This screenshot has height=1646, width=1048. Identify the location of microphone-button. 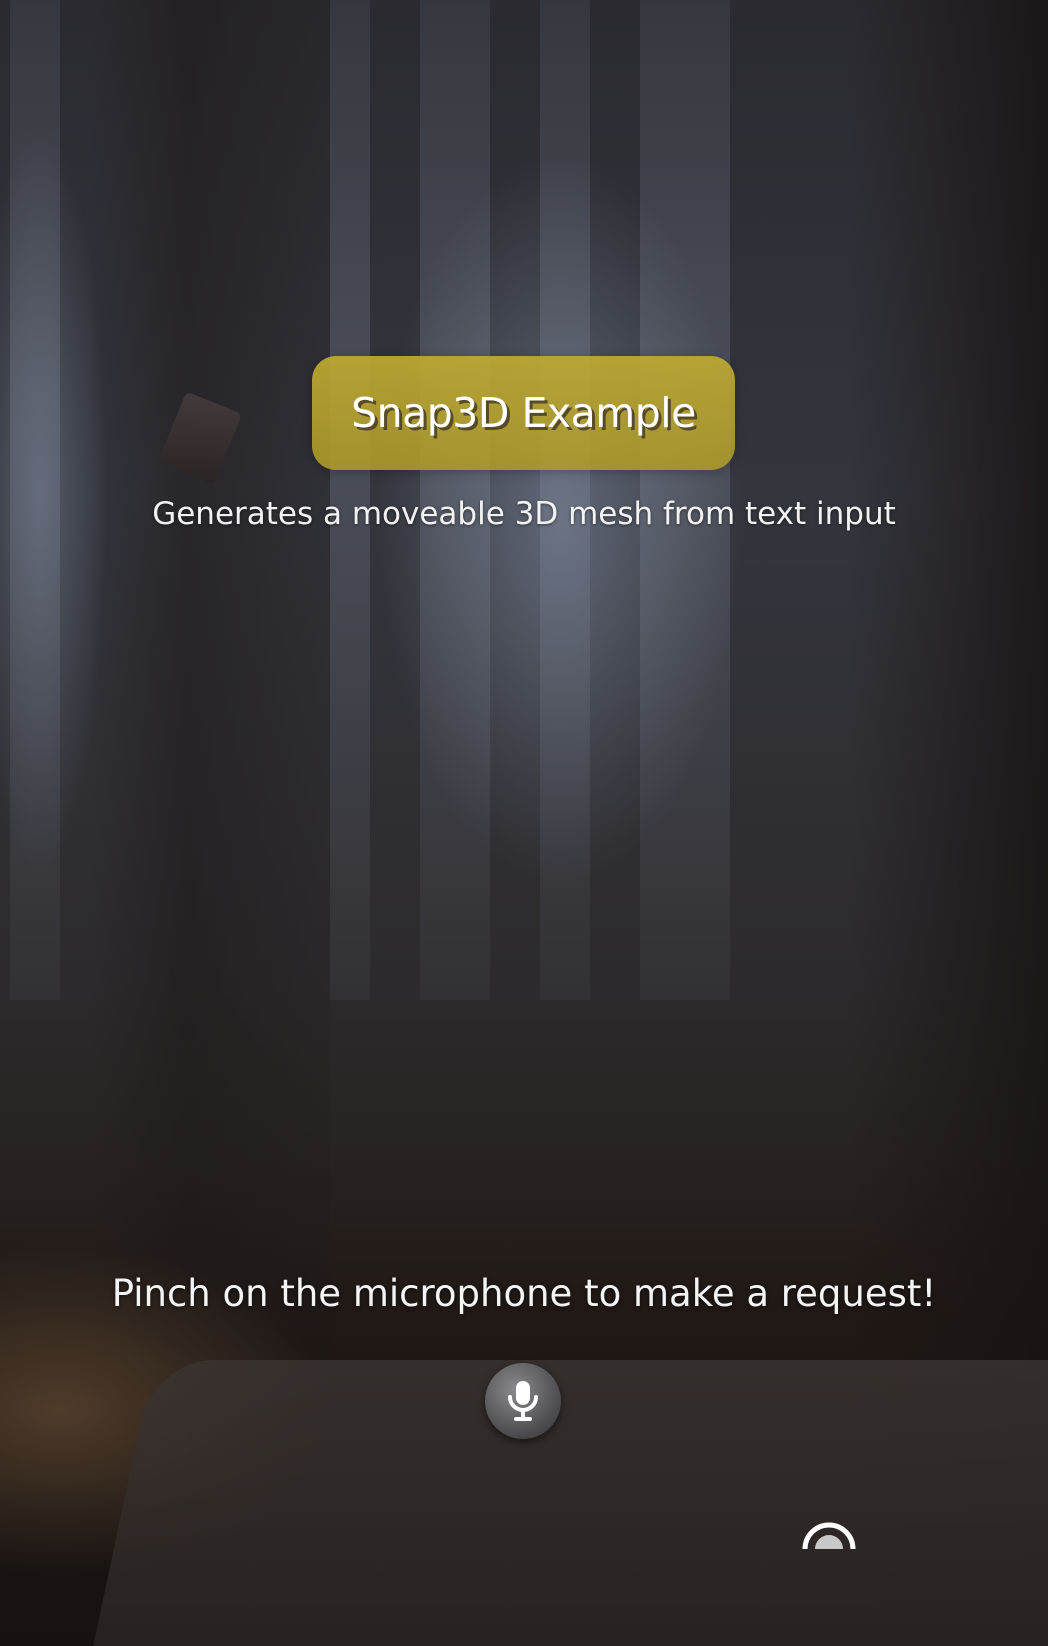
(523, 1401).